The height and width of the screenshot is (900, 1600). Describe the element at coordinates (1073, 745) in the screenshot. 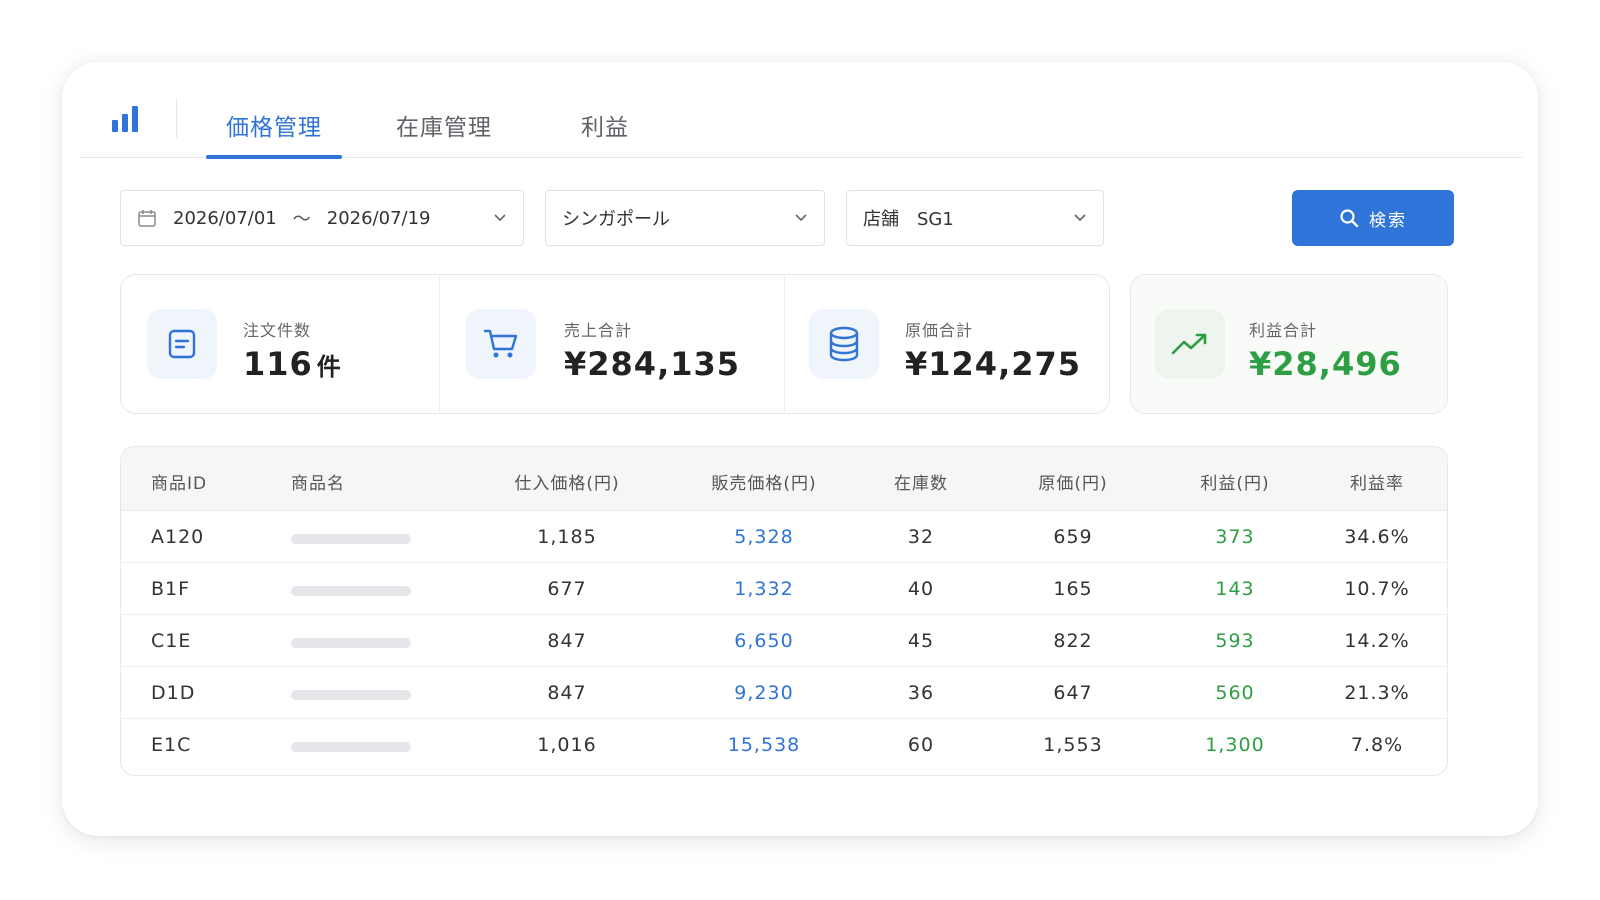

I see `cell-cost: 1,553` at that location.